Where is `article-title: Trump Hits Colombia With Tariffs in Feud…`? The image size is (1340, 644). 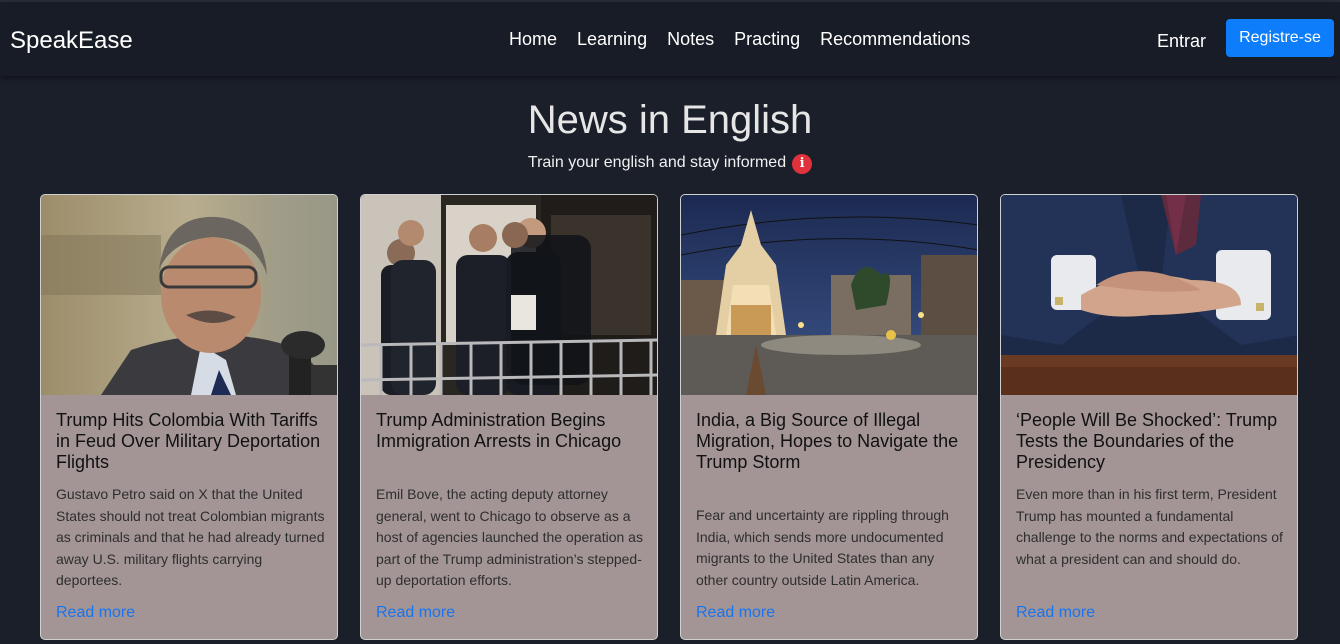 article-title: Trump Hits Colombia With Tariffs in Feud… is located at coordinates (188, 441).